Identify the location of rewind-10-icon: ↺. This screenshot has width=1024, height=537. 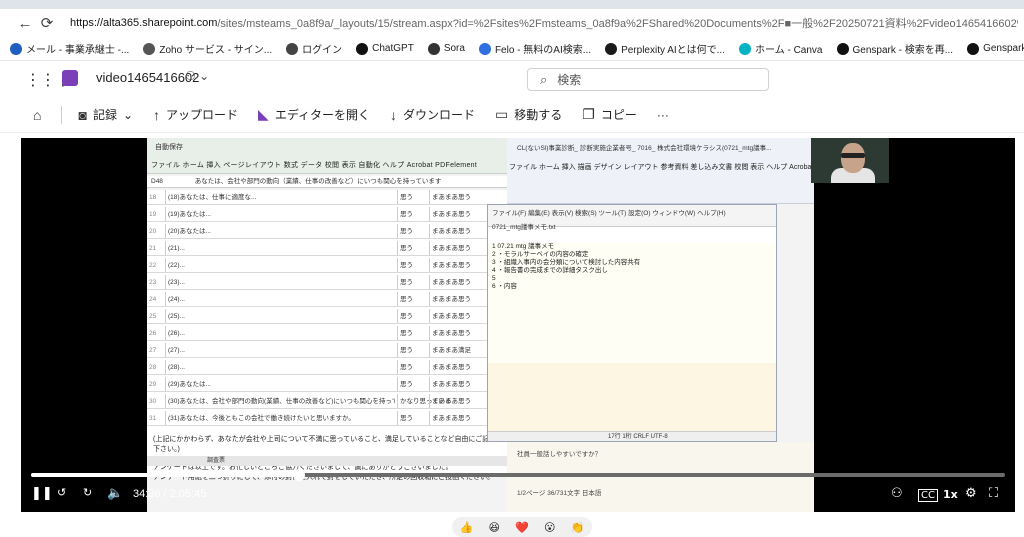
(61, 492).